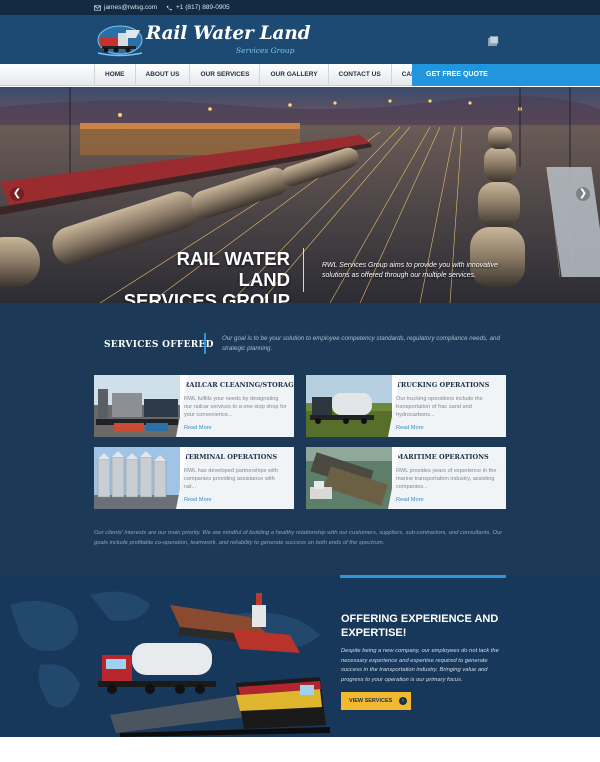 This screenshot has width=600, height=762. What do you see at coordinates (97, 7) in the screenshot?
I see `mail-icon` at bounding box center [97, 7].